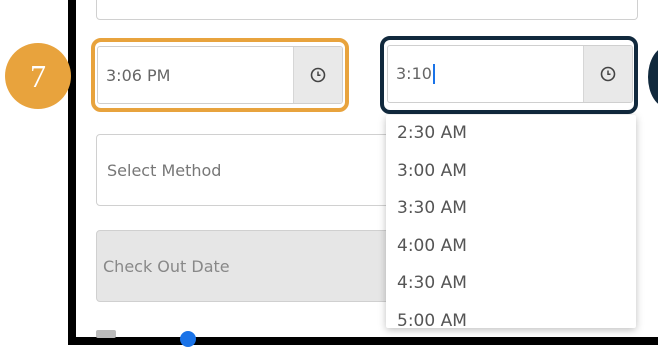 This screenshot has height=347, width=658. I want to click on end-time-field: 3:10, so click(510, 74).